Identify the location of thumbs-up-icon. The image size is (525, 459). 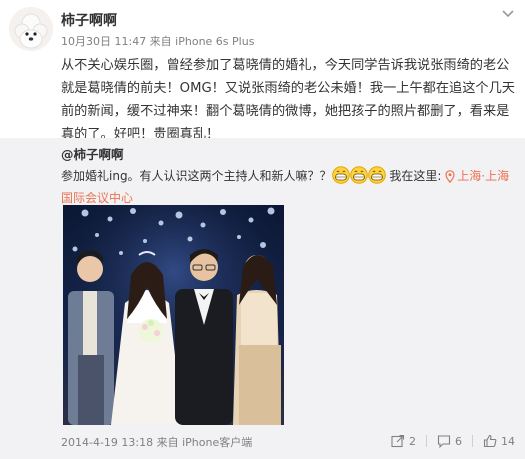
(490, 441).